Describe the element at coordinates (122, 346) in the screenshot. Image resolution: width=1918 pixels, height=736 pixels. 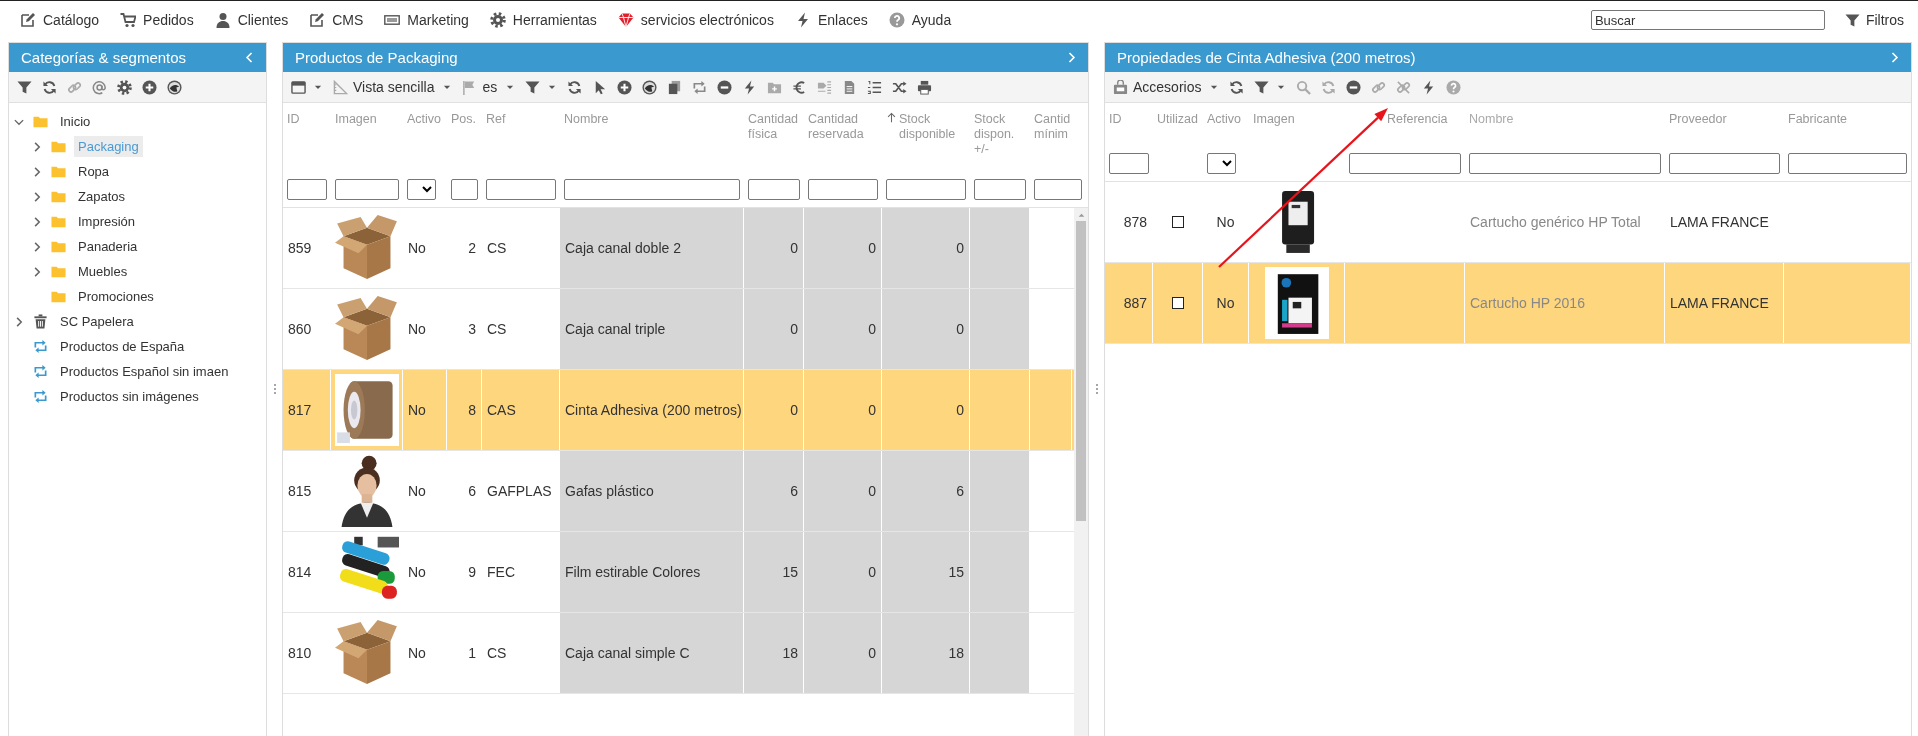
I see `tree-item: Productos de España` at that location.